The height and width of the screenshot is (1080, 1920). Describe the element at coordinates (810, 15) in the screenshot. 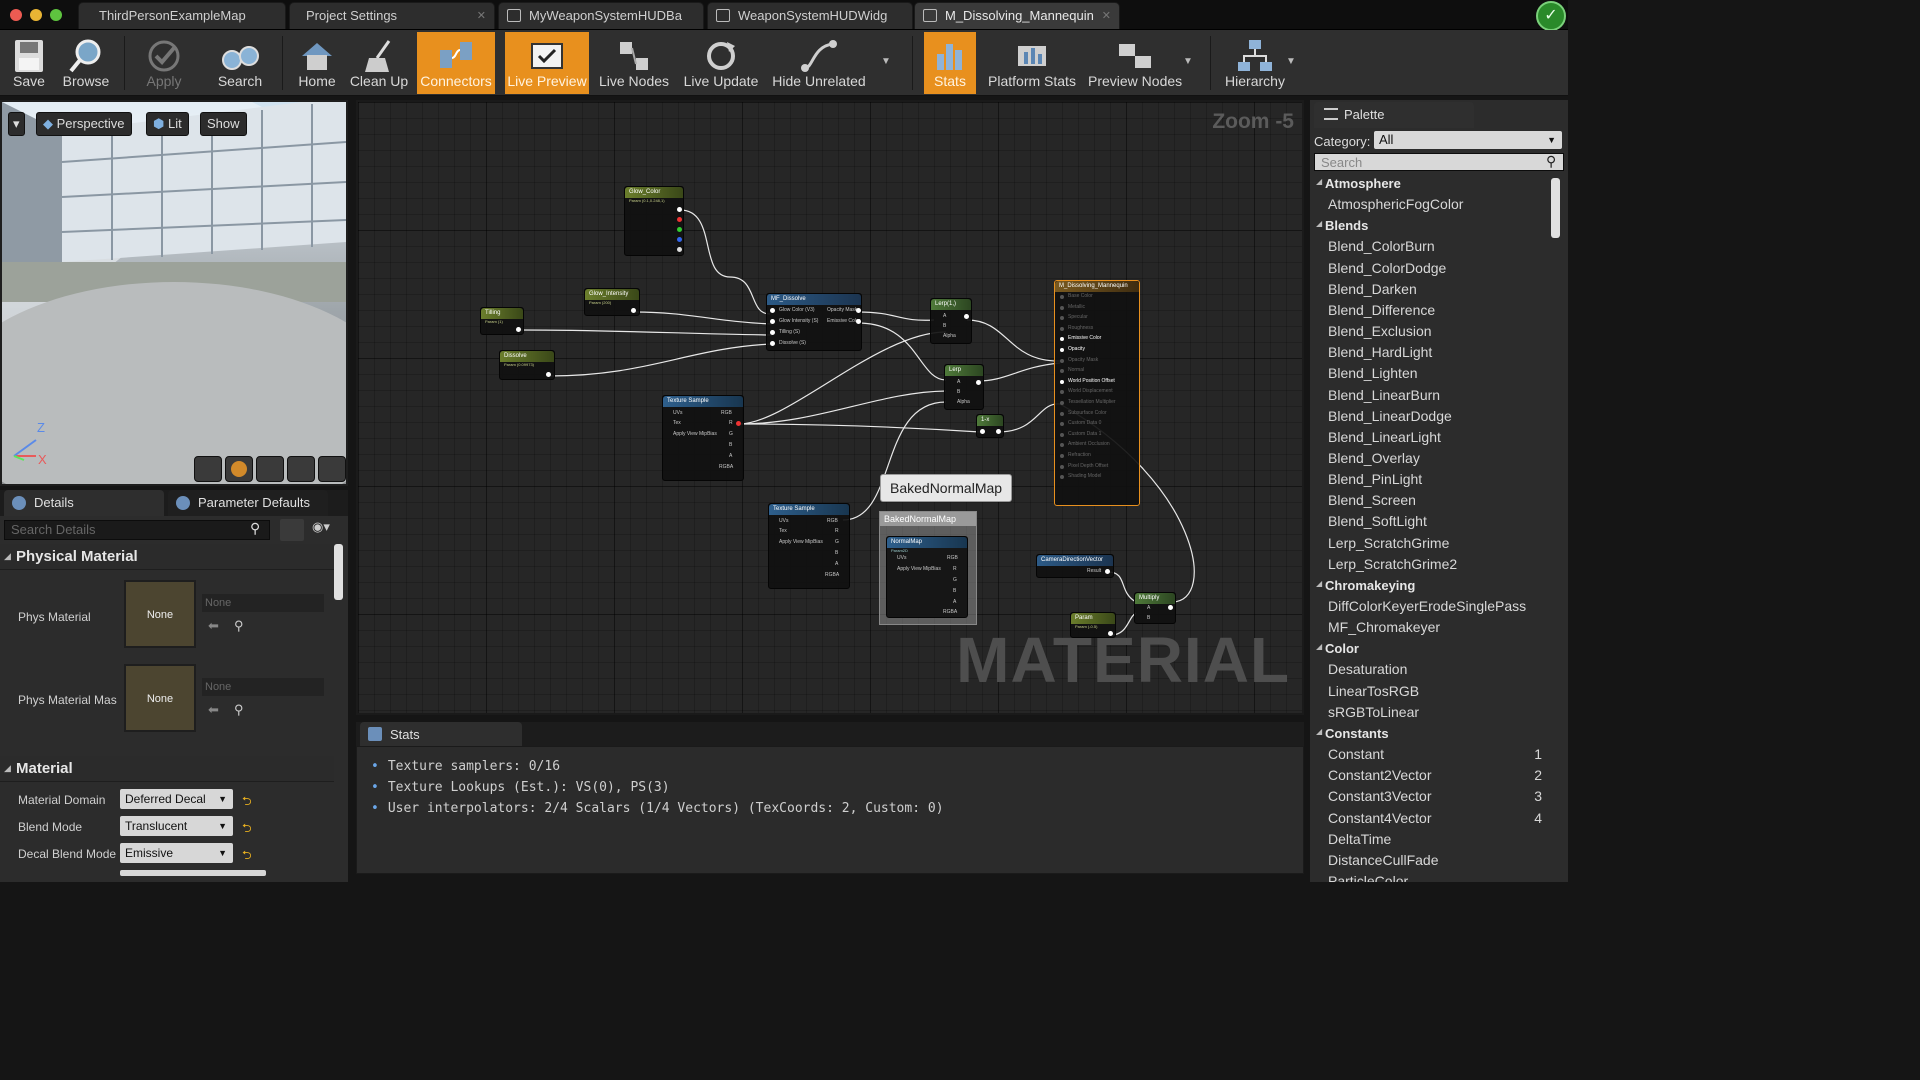

I see `tab-hud-widget: WeaponSystemHUDWidg` at that location.